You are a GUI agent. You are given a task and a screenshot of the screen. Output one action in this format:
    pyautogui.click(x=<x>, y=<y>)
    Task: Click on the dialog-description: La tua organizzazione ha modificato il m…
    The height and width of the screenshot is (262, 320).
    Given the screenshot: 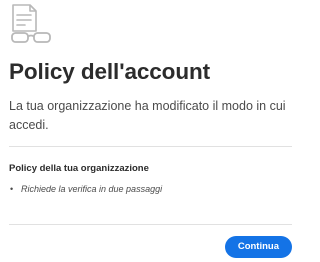 What is the action you would take?
    pyautogui.click(x=147, y=115)
    